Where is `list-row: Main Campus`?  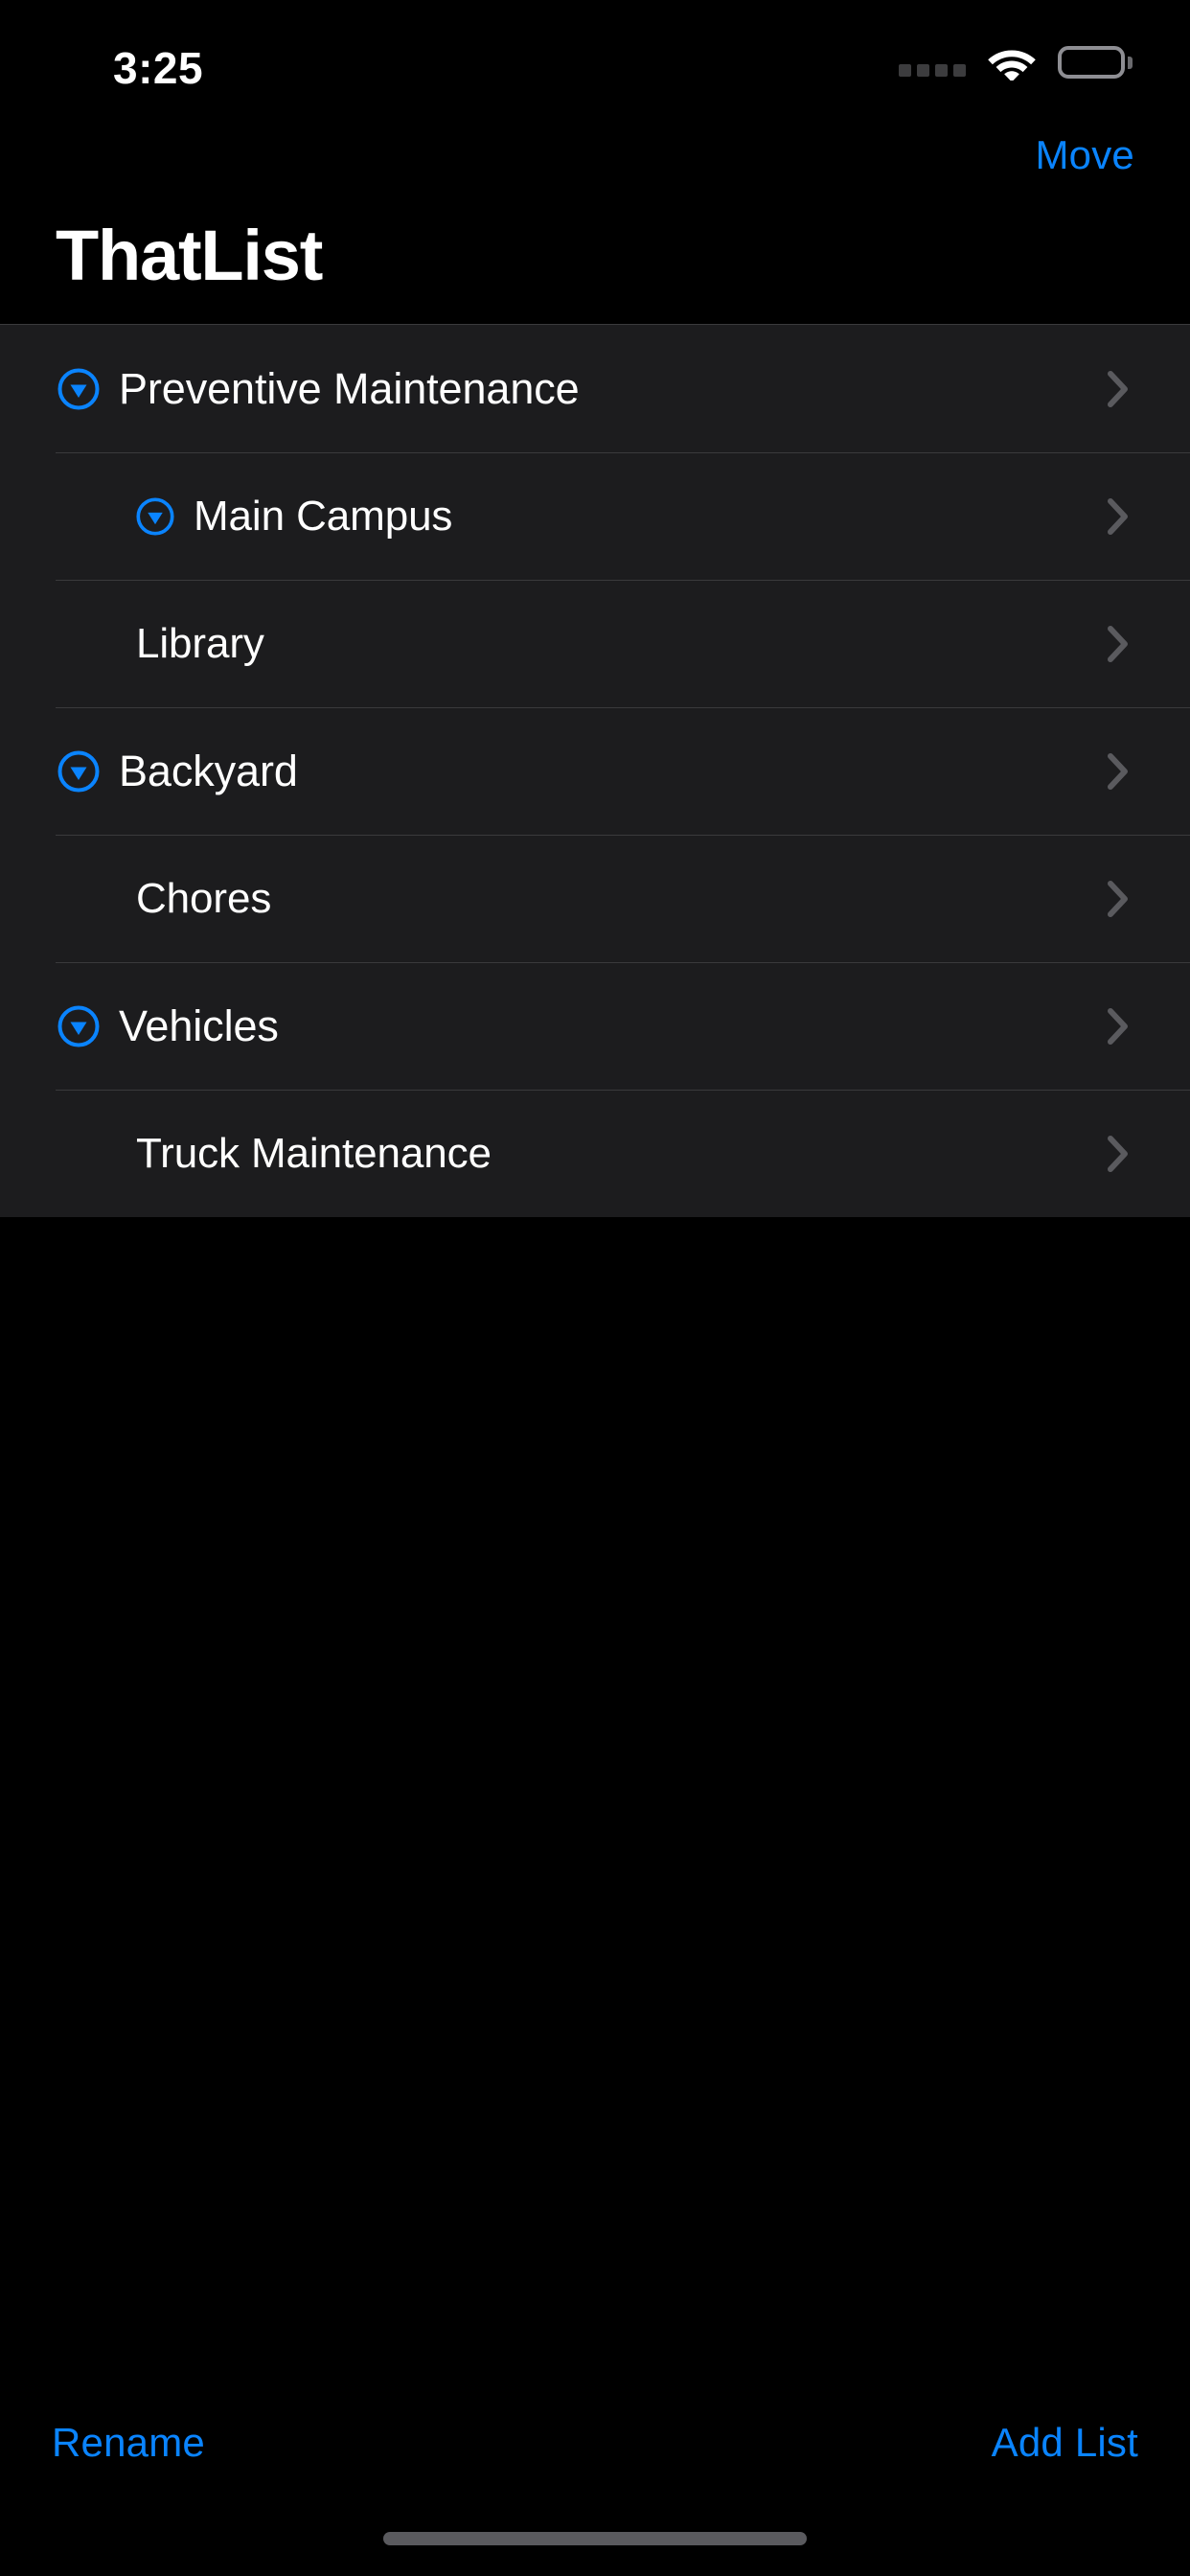 list-row: Main Campus is located at coordinates (595, 516).